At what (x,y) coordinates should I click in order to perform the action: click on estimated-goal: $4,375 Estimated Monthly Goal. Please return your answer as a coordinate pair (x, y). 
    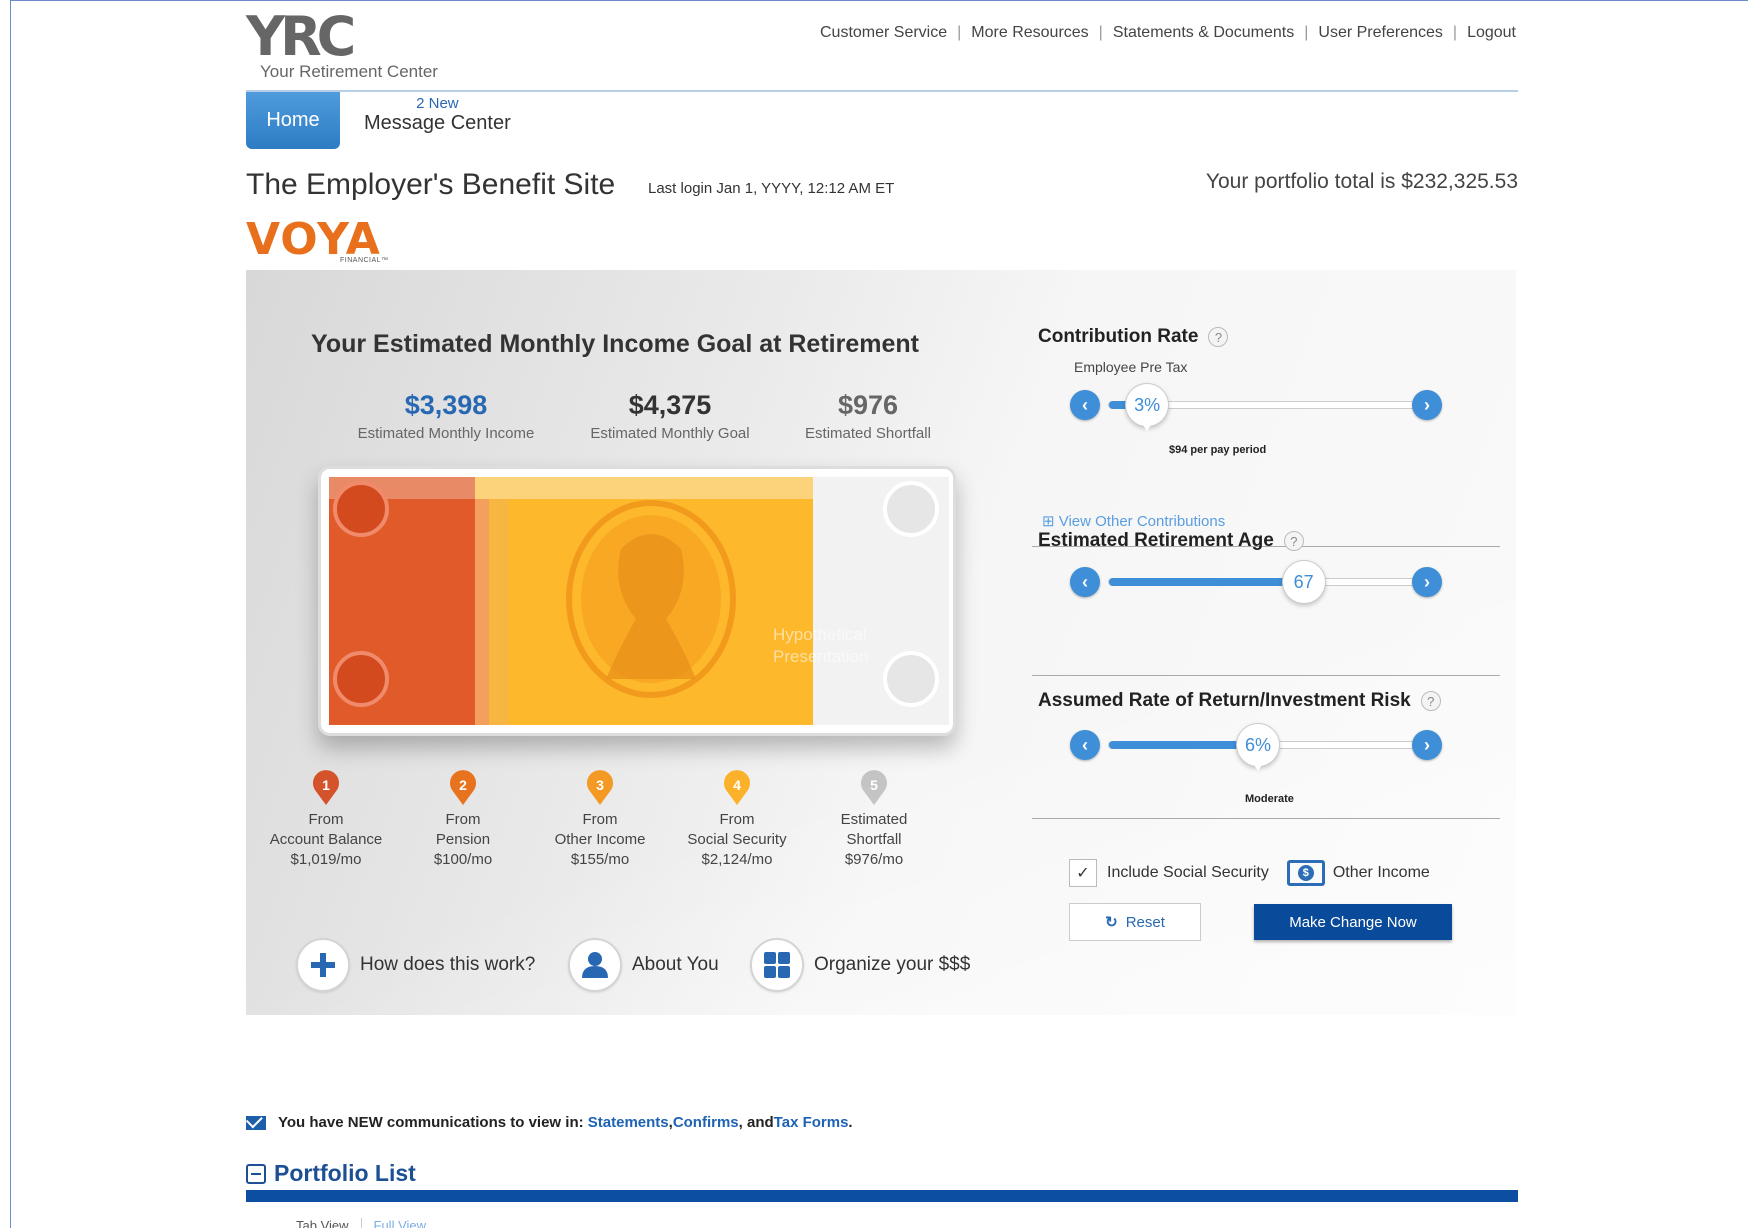
    Looking at the image, I should click on (670, 416).